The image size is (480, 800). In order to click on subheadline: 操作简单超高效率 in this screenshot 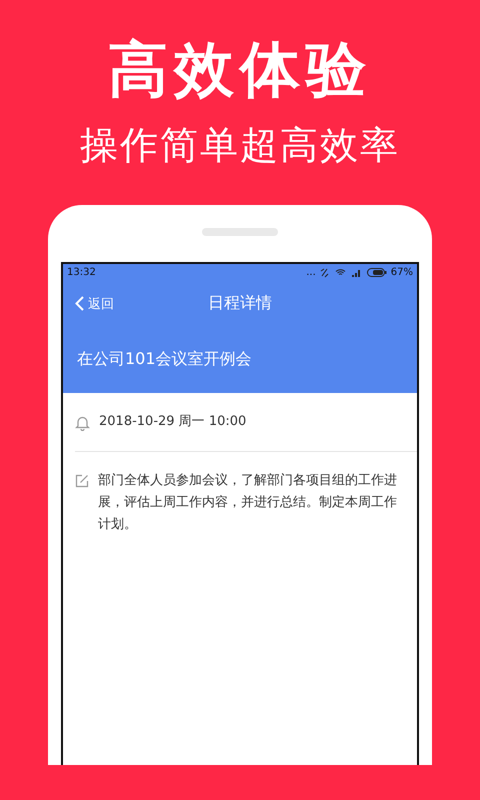, I will do `click(240, 145)`.